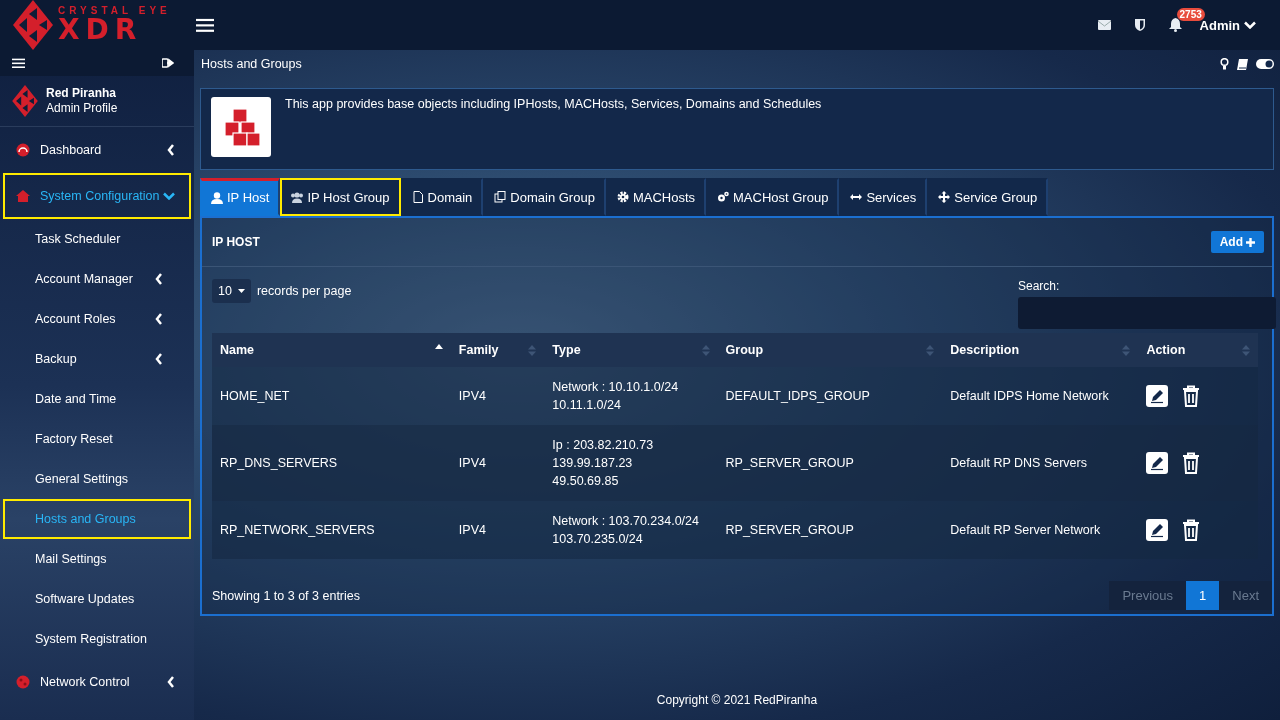 Image resolution: width=1280 pixels, height=720 pixels. What do you see at coordinates (331, 396) in the screenshot?
I see `table-cell: HOME_NET` at bounding box center [331, 396].